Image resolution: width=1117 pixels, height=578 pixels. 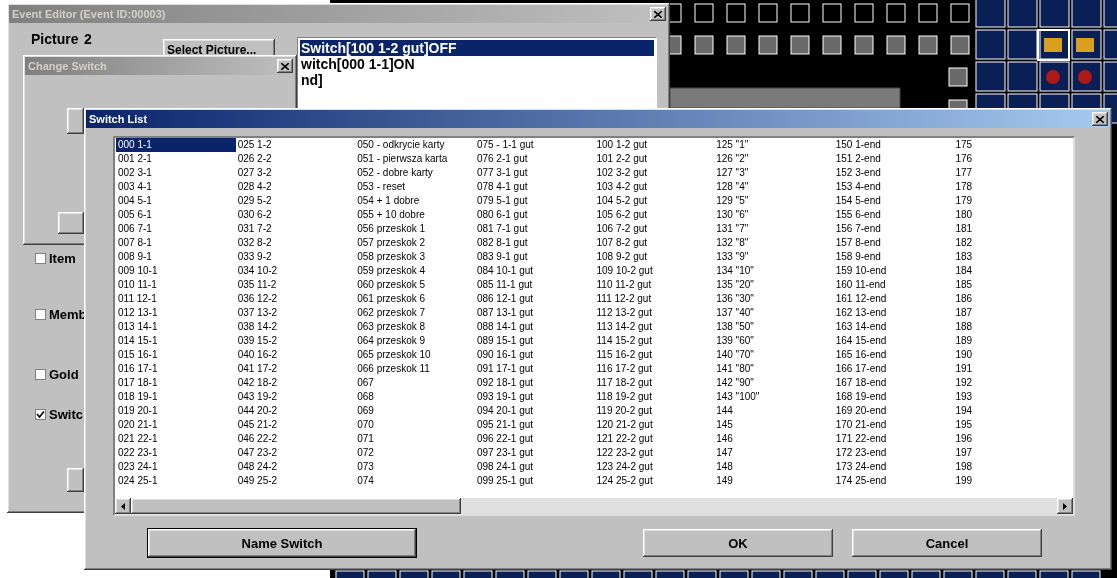 I want to click on switch-item: 064 przeskok 9, so click(x=415, y=341).